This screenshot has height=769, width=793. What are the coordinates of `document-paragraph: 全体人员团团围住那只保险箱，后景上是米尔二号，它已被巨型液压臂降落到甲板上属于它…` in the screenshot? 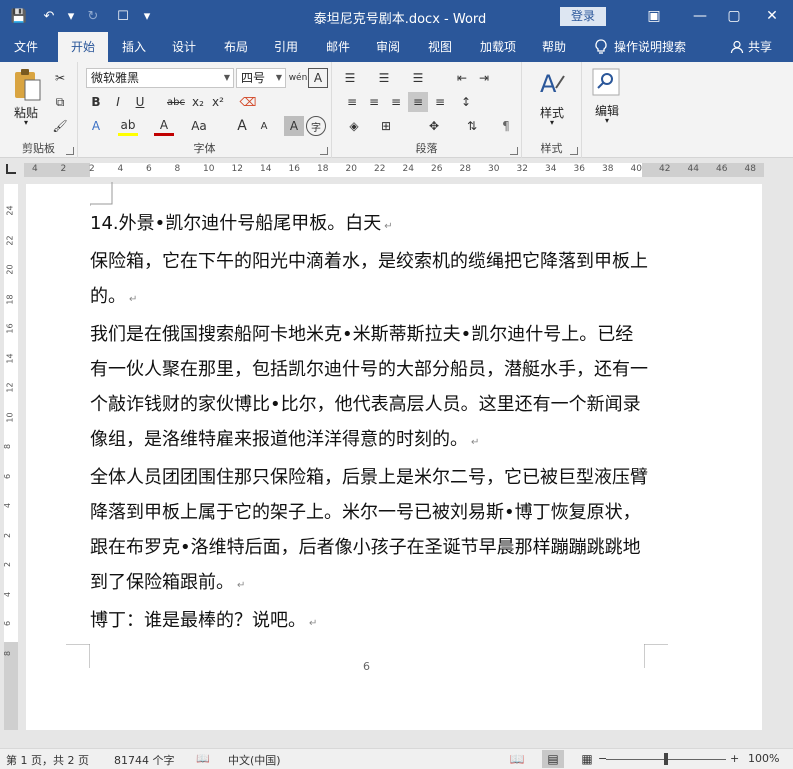 It's located at (370, 531).